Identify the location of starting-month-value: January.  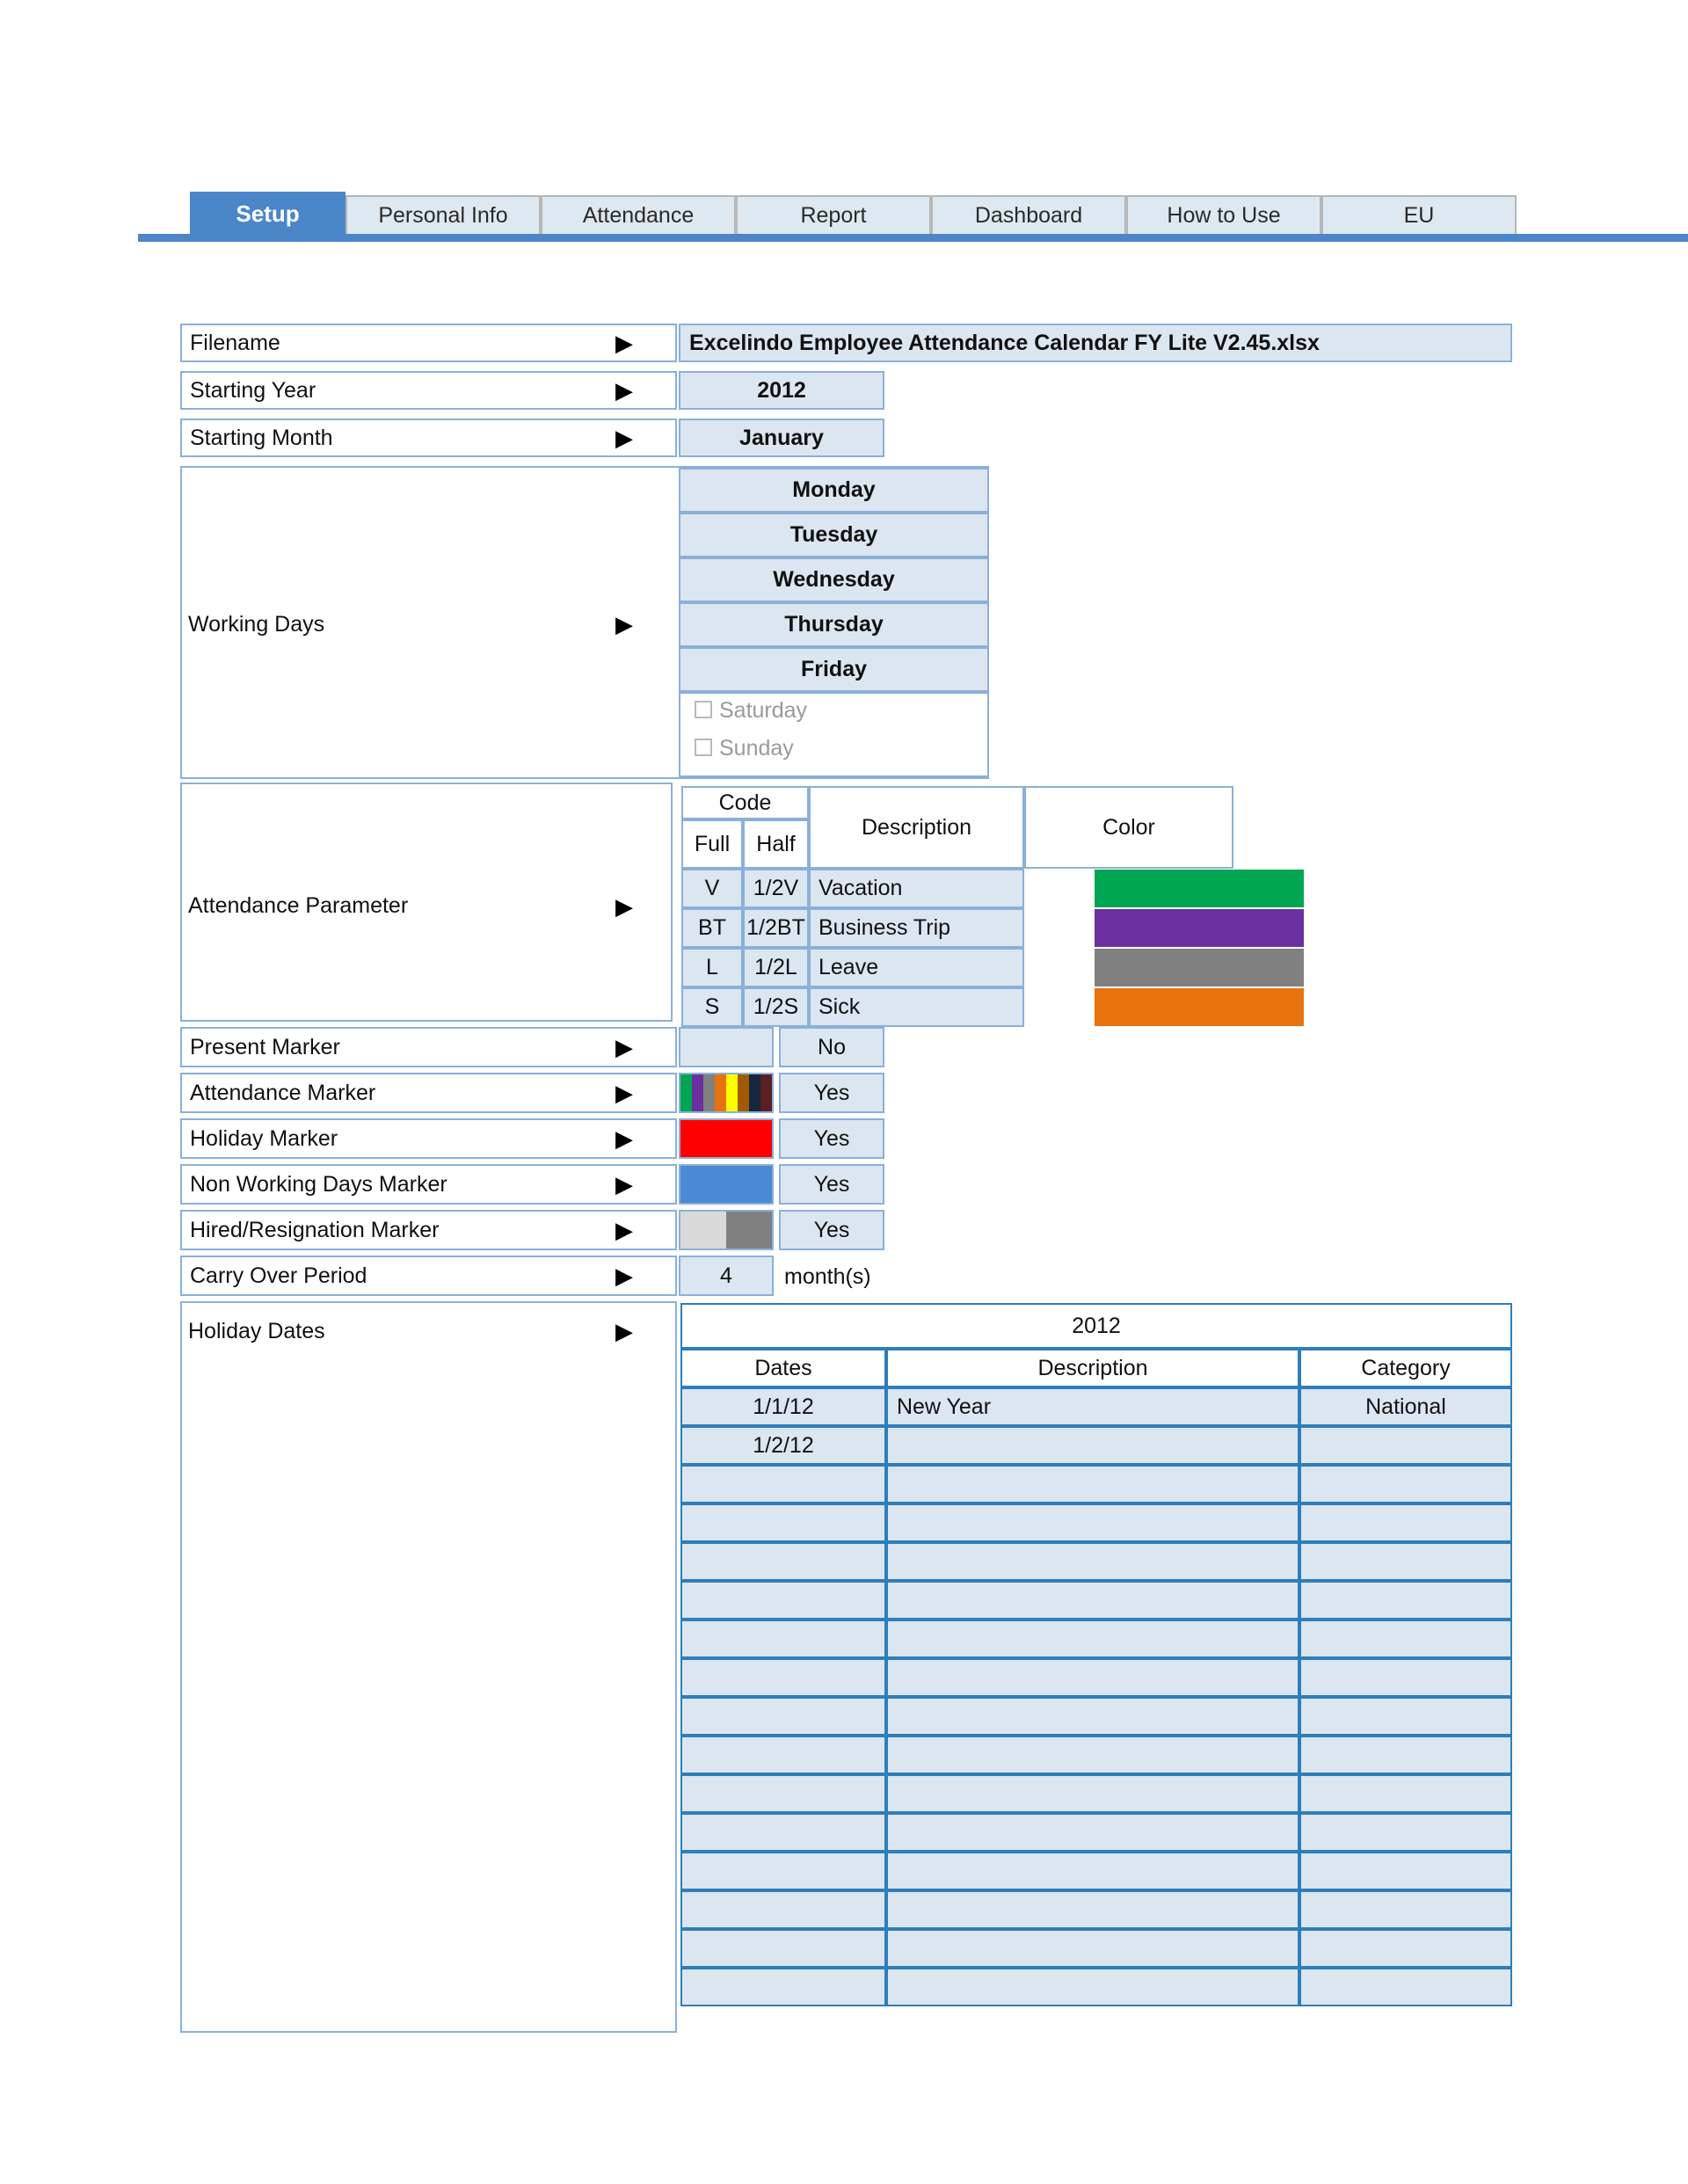
(781, 438).